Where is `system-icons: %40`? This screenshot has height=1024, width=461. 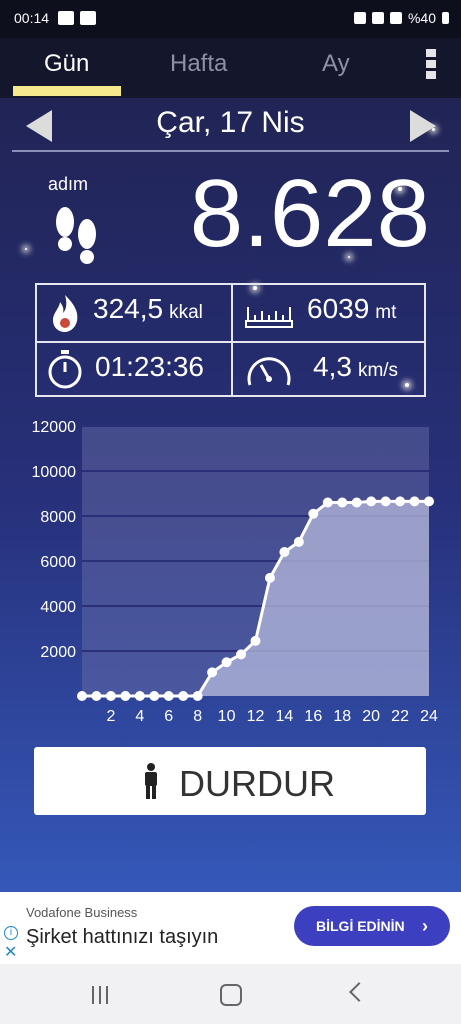
system-icons: %40 is located at coordinates (401, 18).